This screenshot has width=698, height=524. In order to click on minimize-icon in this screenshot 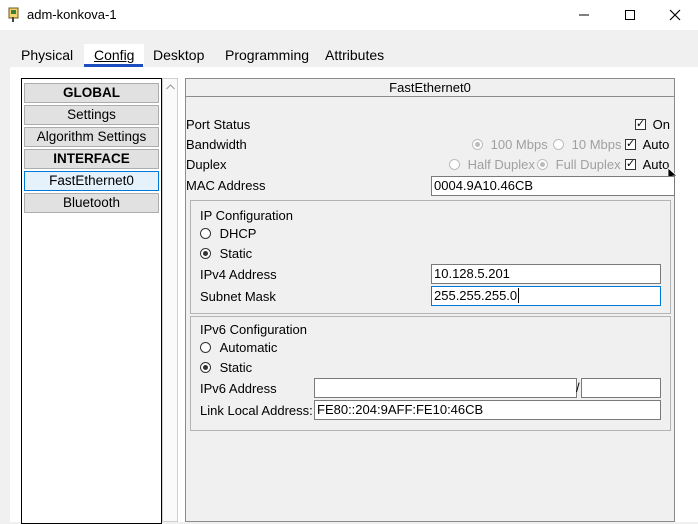, I will do `click(584, 15)`.